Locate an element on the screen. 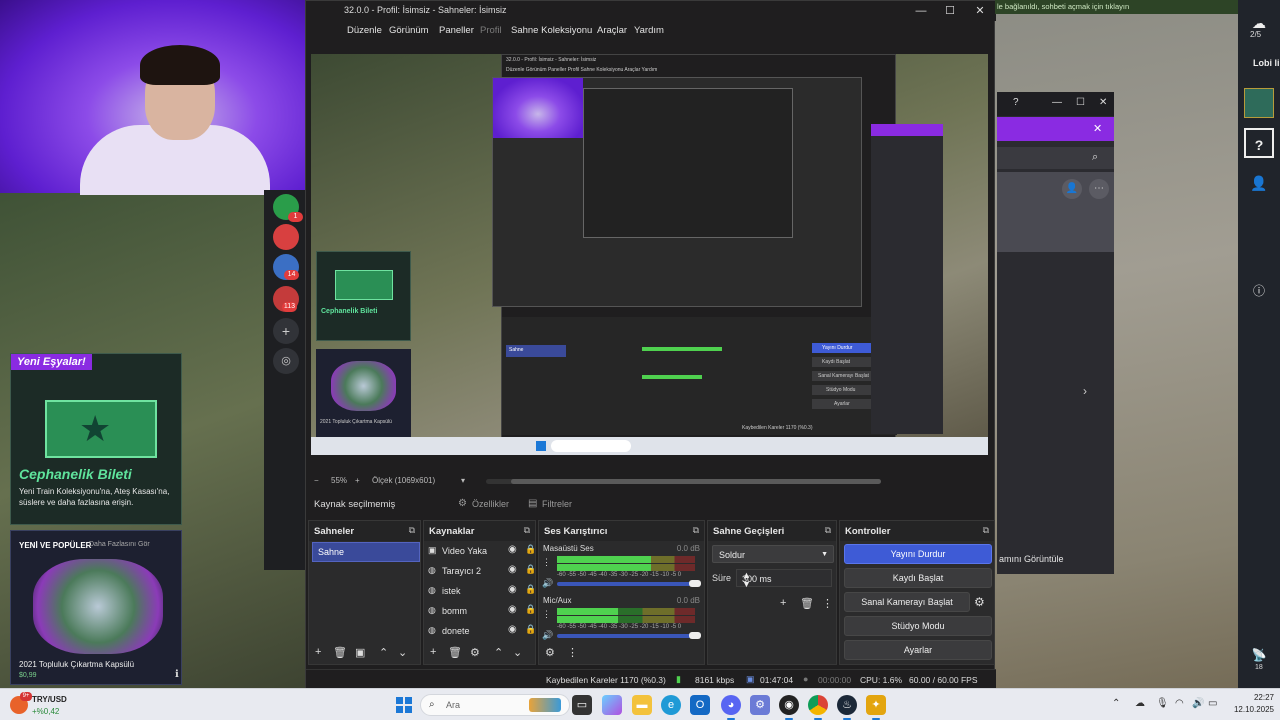 The width and height of the screenshot is (1280, 720). explore-icon: ◎ is located at coordinates (286, 361).